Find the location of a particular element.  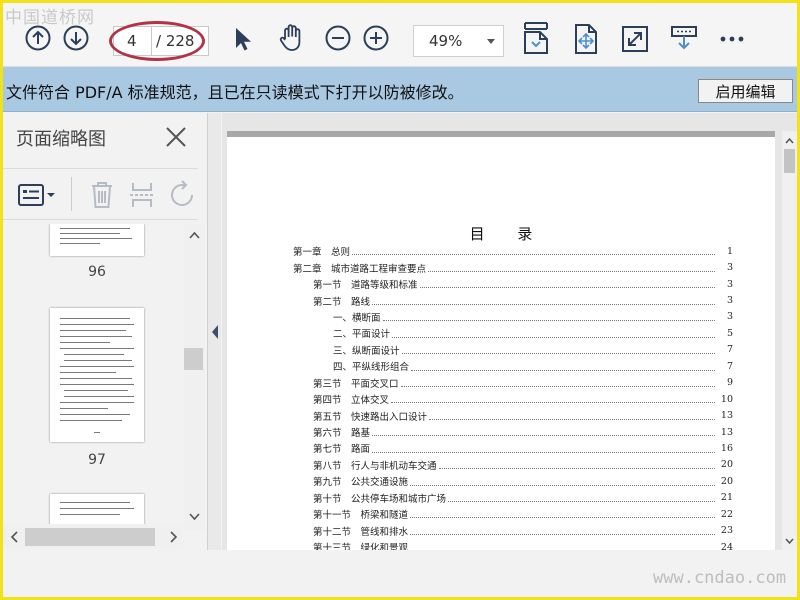

toc-entry-label: 第八节 行人与非机动车交通 is located at coordinates (375, 466).